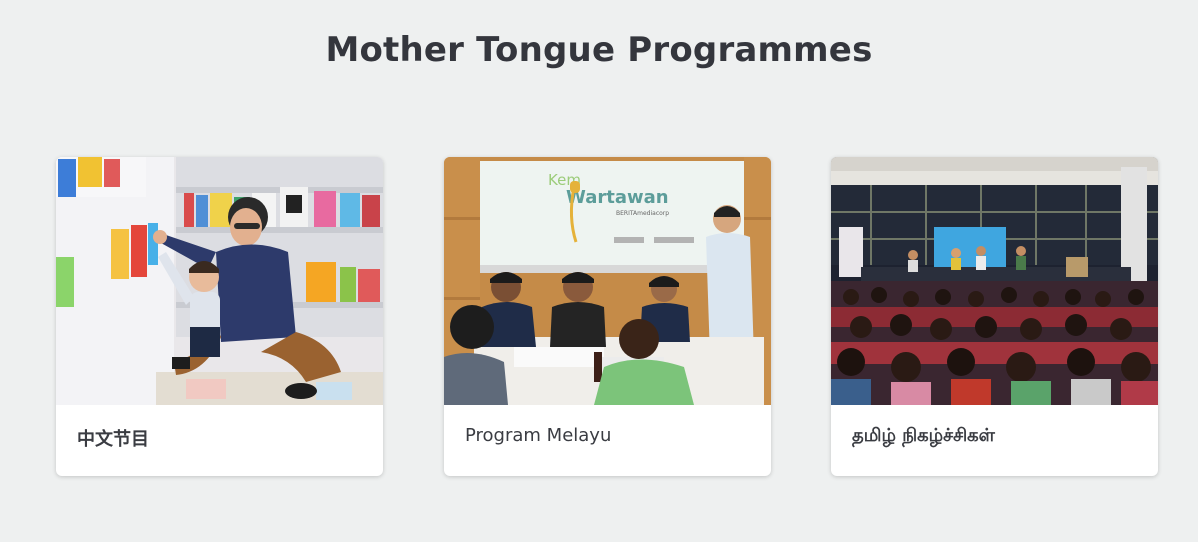 This screenshot has height=542, width=1198. I want to click on section-title: Mother Tongue Programmes, so click(599, 50).